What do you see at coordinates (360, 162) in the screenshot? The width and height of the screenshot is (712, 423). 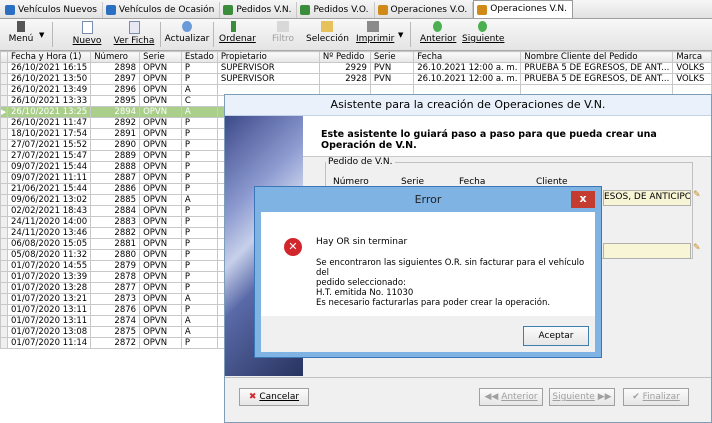 I see `pedido-group-label: Pedido de V.N.` at bounding box center [360, 162].